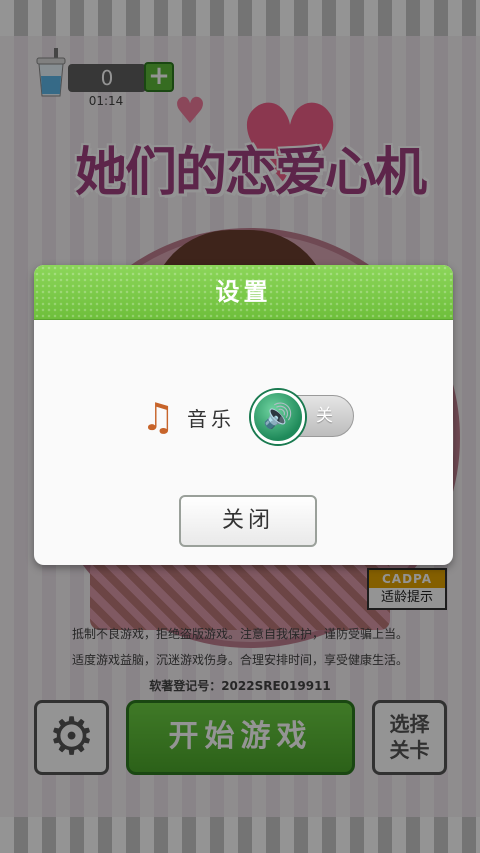 The height and width of the screenshot is (853, 480). What do you see at coordinates (211, 419) in the screenshot?
I see `music-label: 音乐` at bounding box center [211, 419].